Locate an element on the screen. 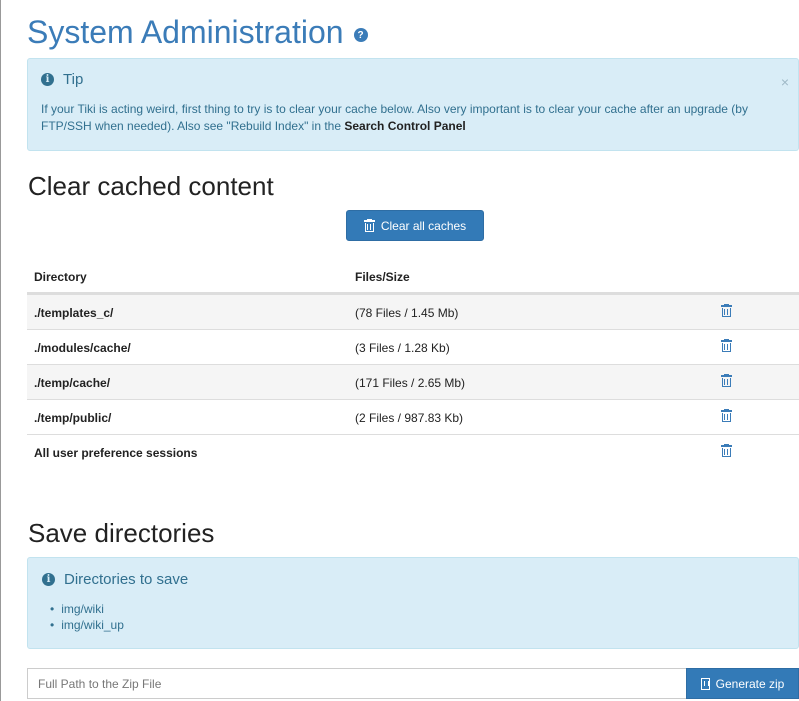  page-header: System Administration ? is located at coordinates (197, 32).